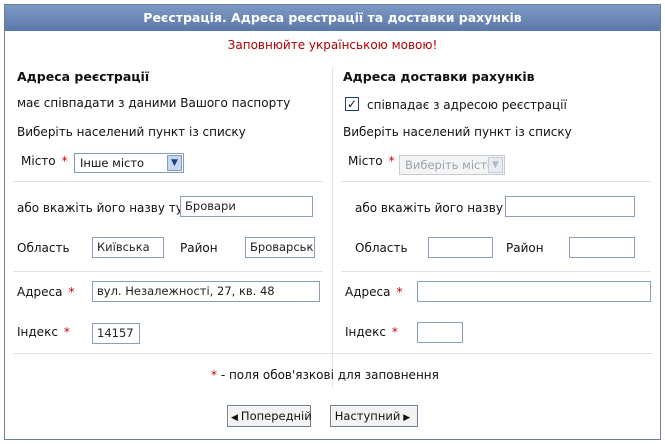 Image resolution: width=665 pixels, height=444 pixels. Describe the element at coordinates (534, 291) in the screenshot. I see `delivery-address-input` at that location.